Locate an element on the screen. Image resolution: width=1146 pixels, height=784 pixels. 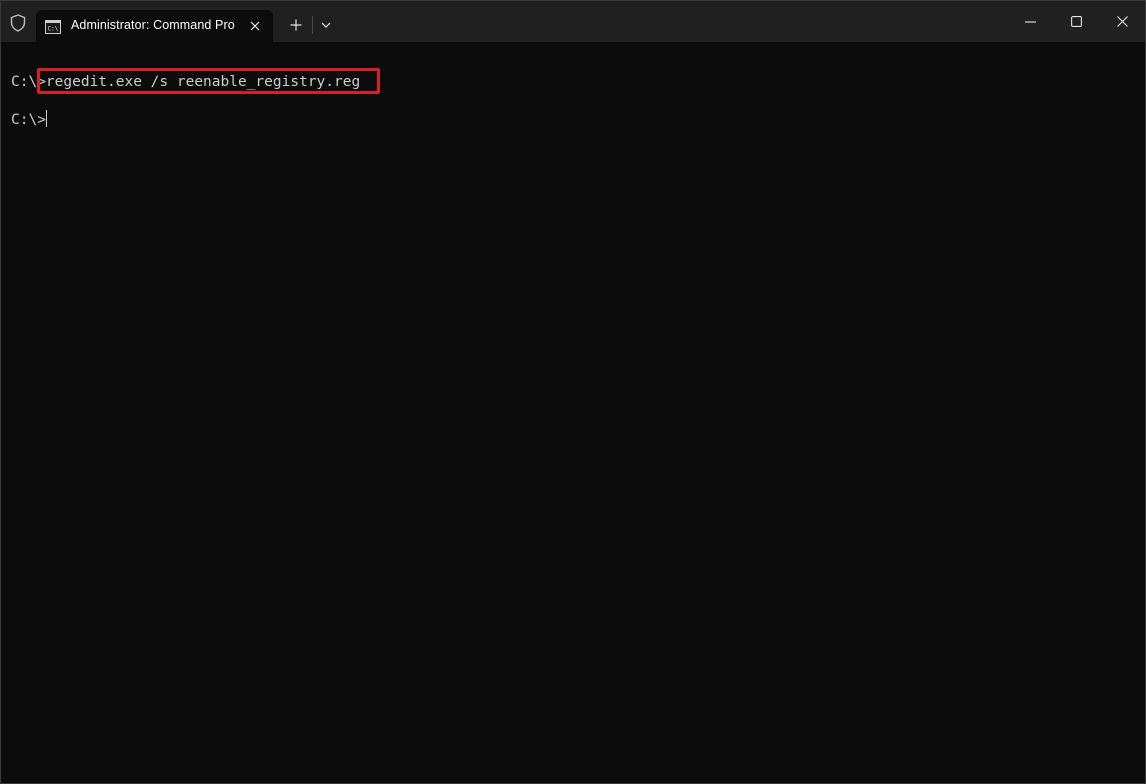
chevron-down-icon is located at coordinates (326, 25).